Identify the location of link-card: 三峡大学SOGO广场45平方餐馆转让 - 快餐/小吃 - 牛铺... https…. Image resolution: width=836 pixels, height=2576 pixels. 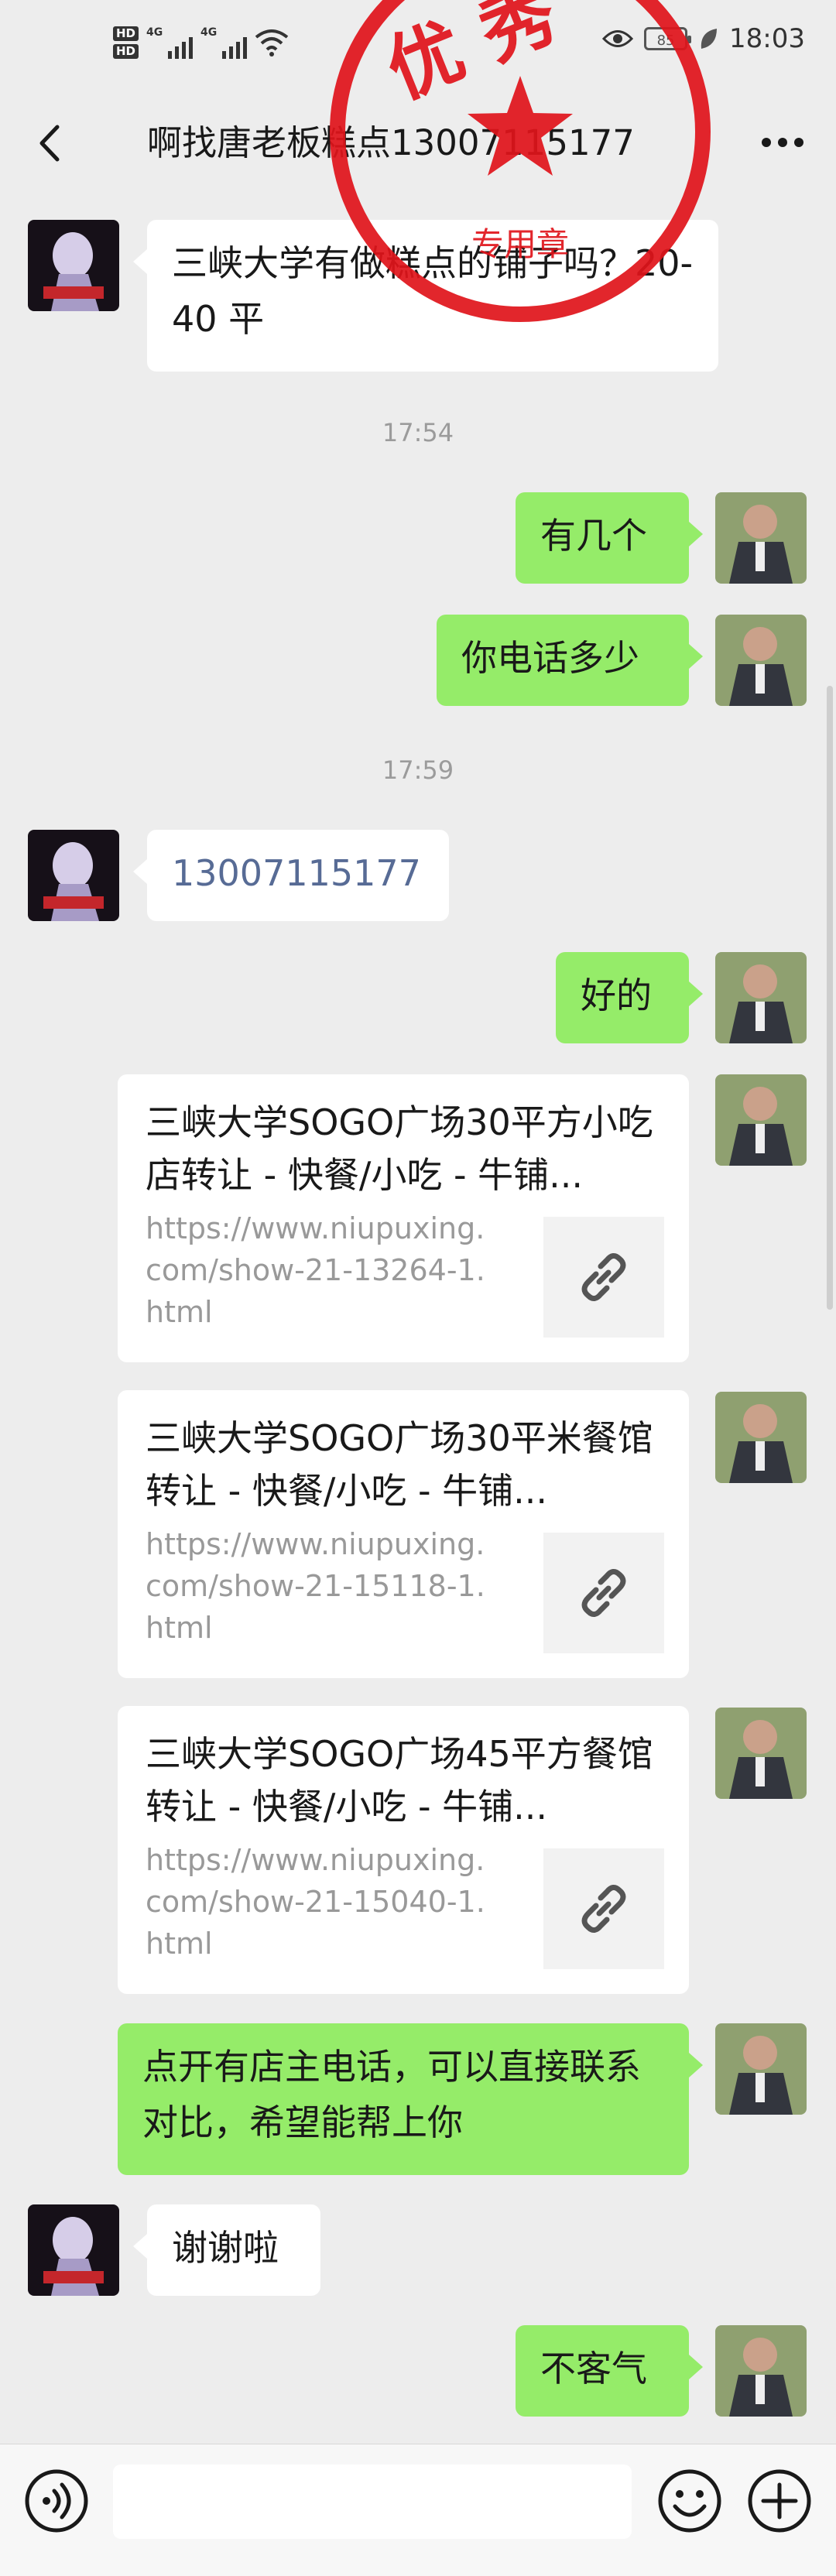
(403, 1850).